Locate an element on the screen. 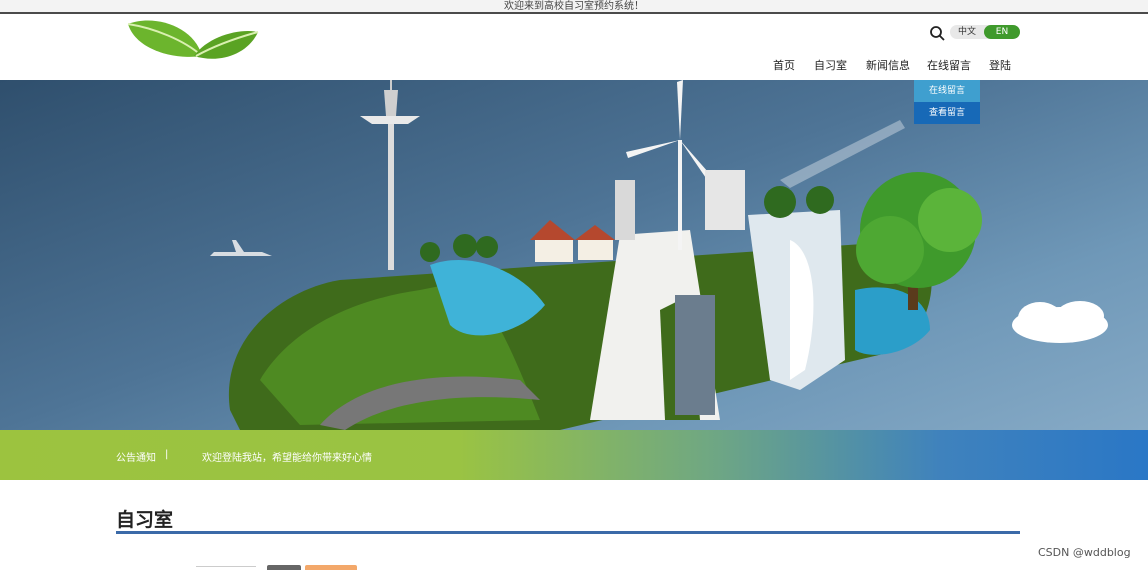 This screenshot has height=571, width=1148. nav-item-study-room: 自习室 is located at coordinates (830, 65).